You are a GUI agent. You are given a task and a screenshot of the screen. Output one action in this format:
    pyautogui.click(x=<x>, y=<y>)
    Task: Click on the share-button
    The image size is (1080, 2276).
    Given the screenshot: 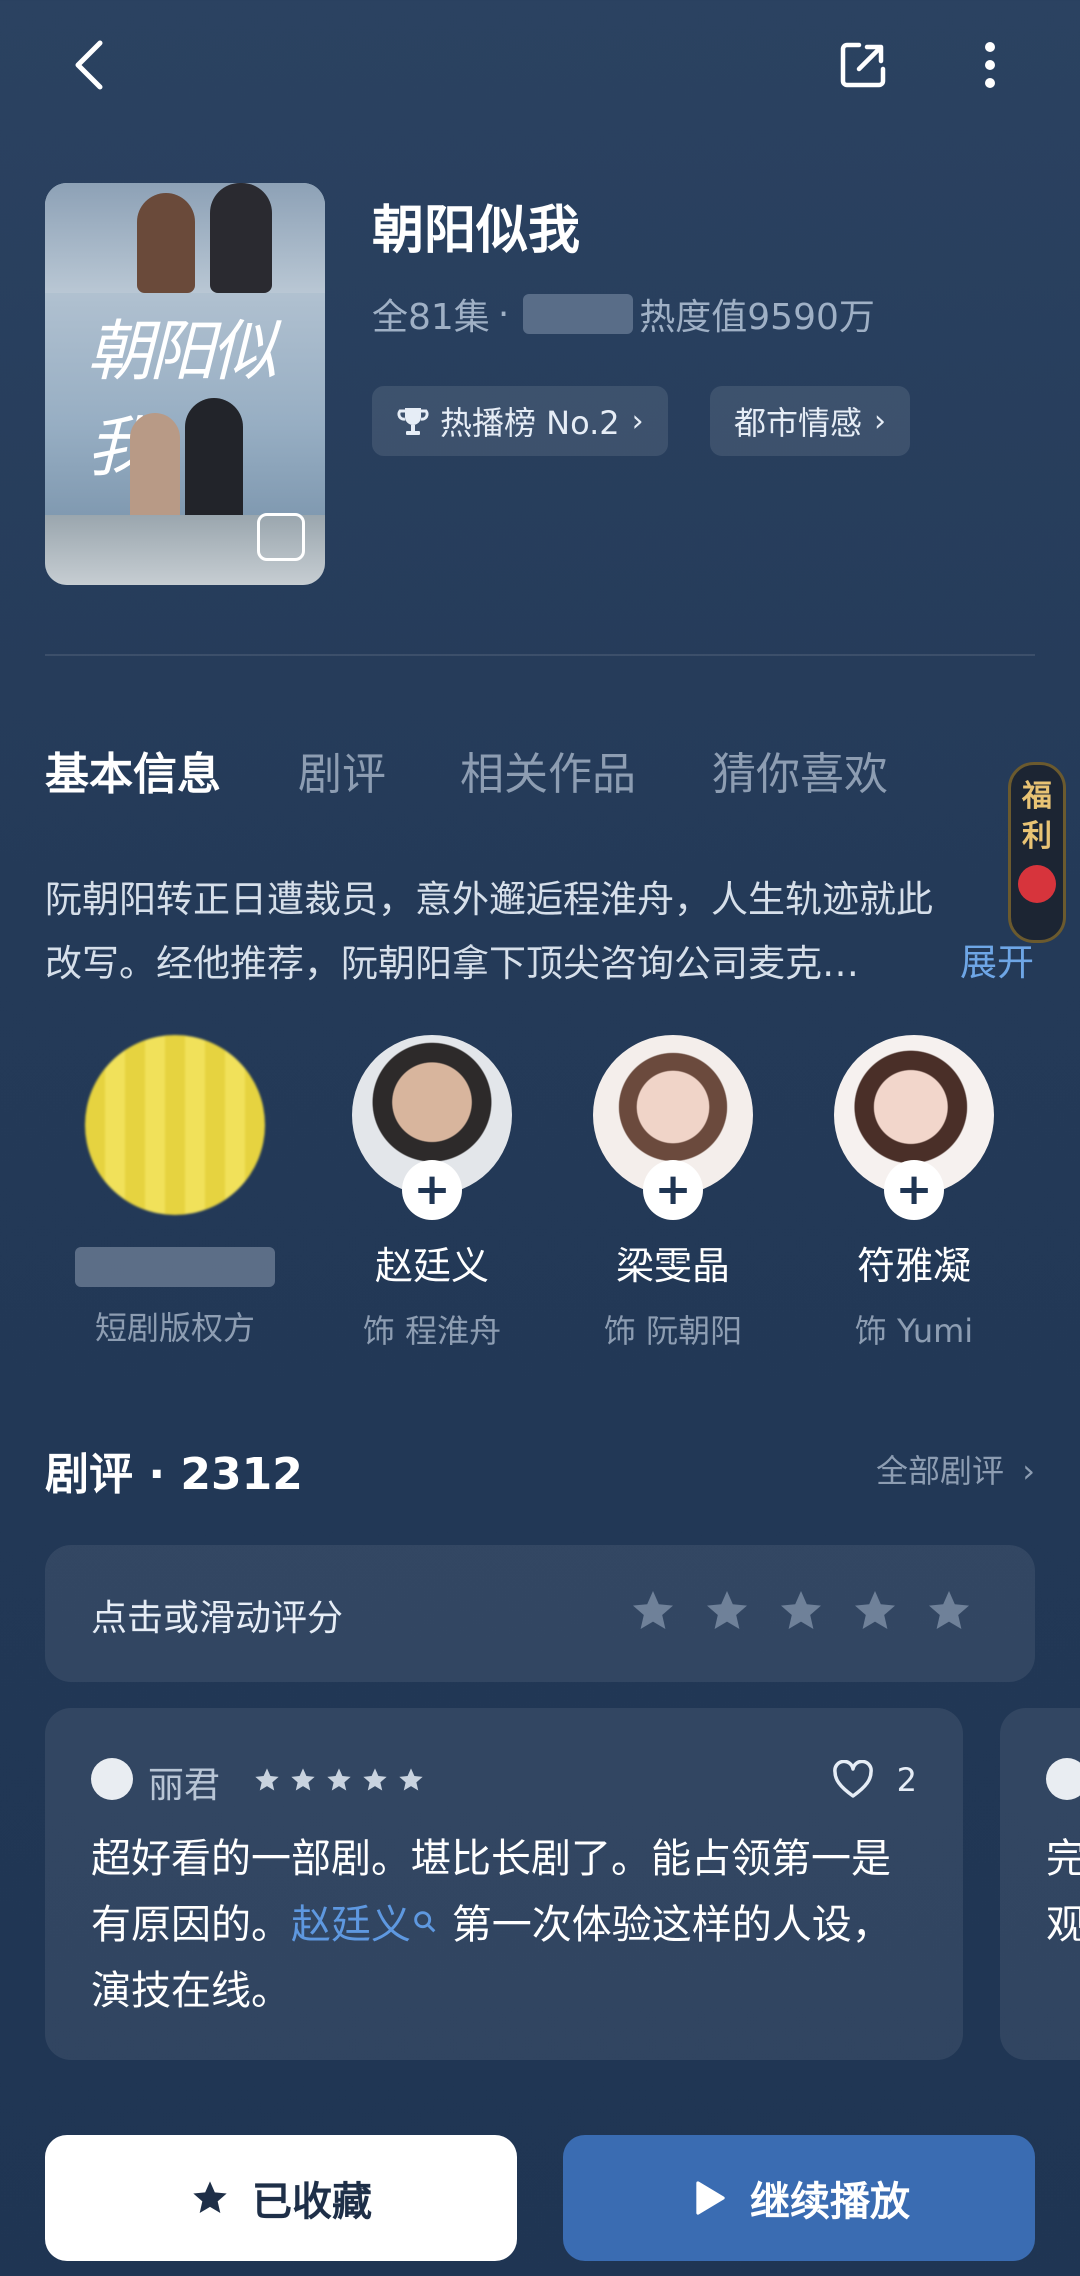 What is the action you would take?
    pyautogui.click(x=863, y=65)
    